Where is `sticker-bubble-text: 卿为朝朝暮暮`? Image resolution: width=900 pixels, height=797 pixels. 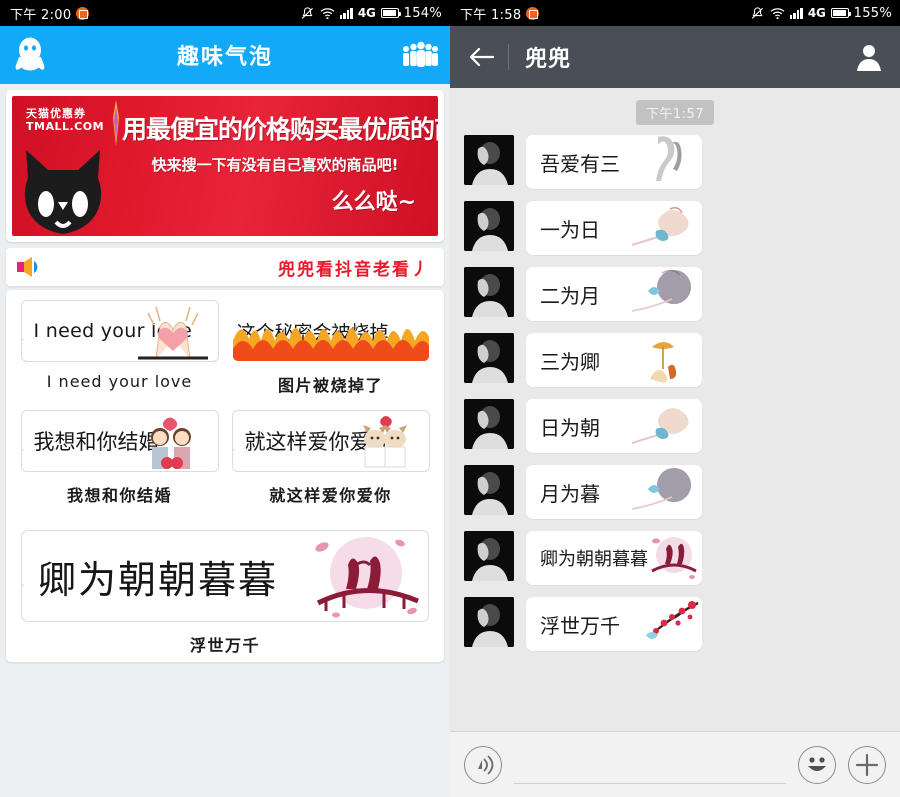
sticker-bubble-text: 卿为朝朝暮暮 is located at coordinates (158, 579).